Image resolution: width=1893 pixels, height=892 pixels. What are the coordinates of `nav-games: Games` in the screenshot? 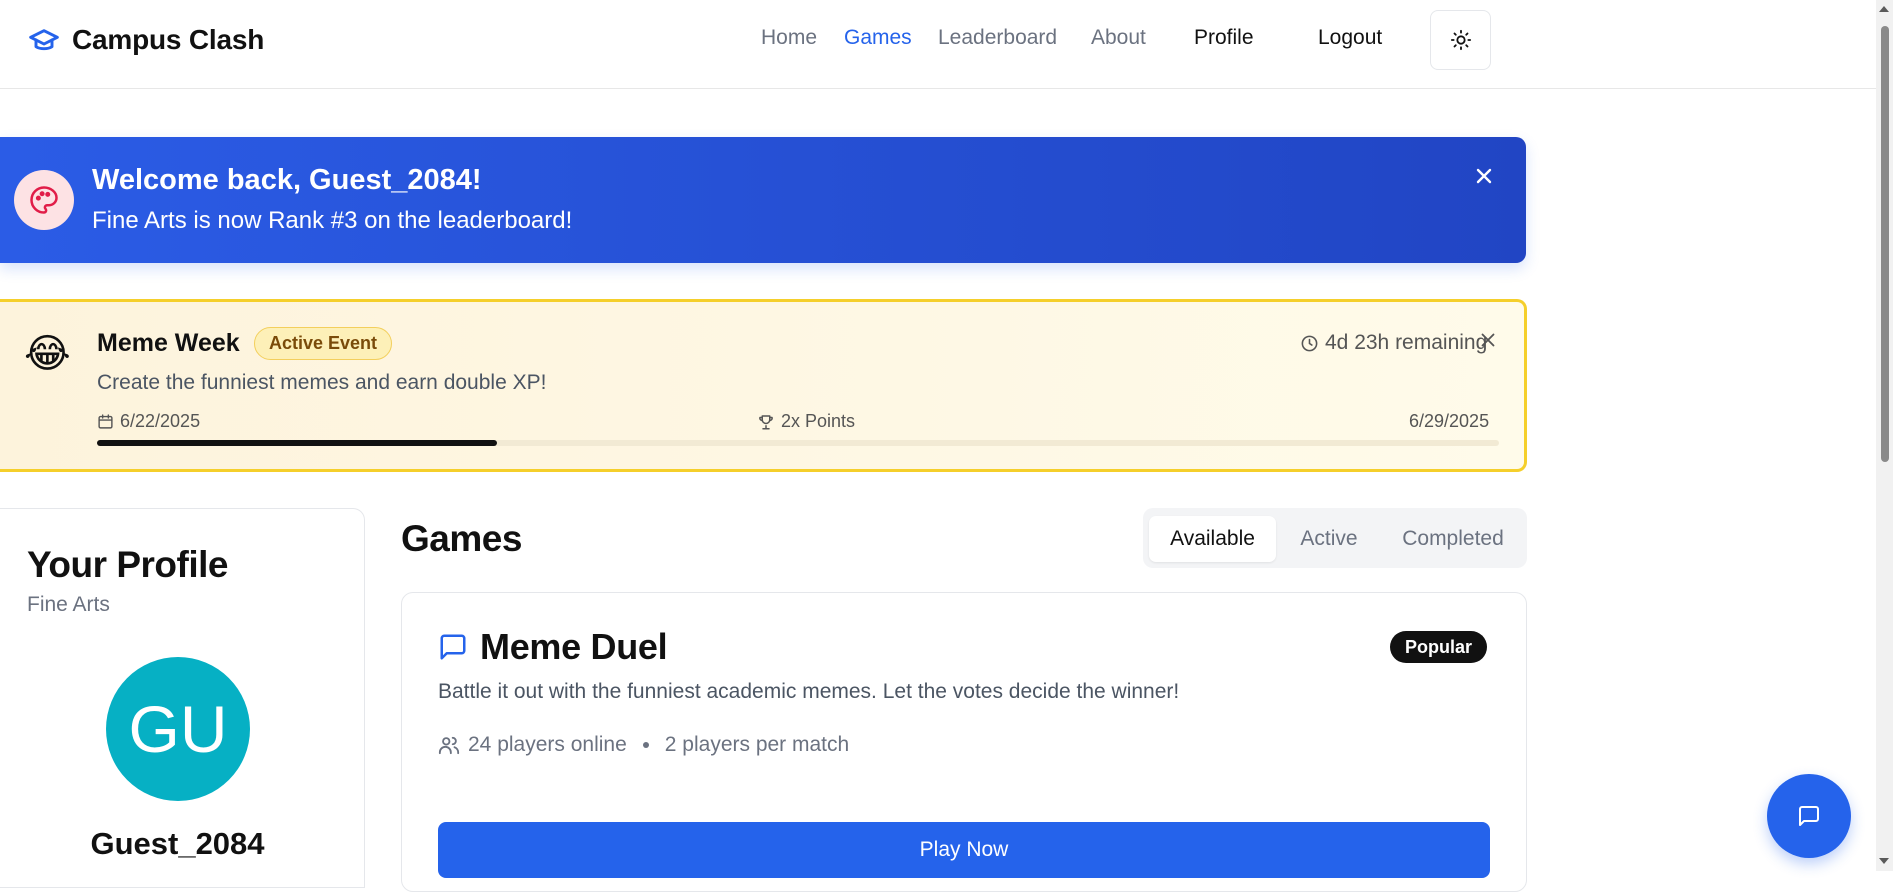 It's located at (878, 40).